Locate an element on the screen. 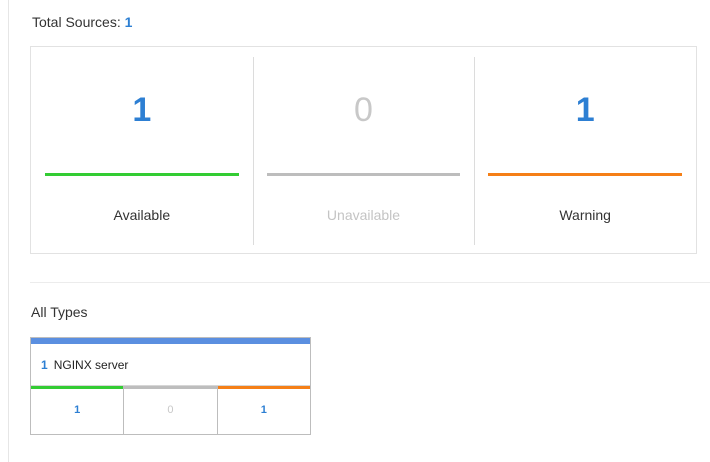 This screenshot has height=462, width=710. stat-unavailable-value: 0 is located at coordinates (363, 110).